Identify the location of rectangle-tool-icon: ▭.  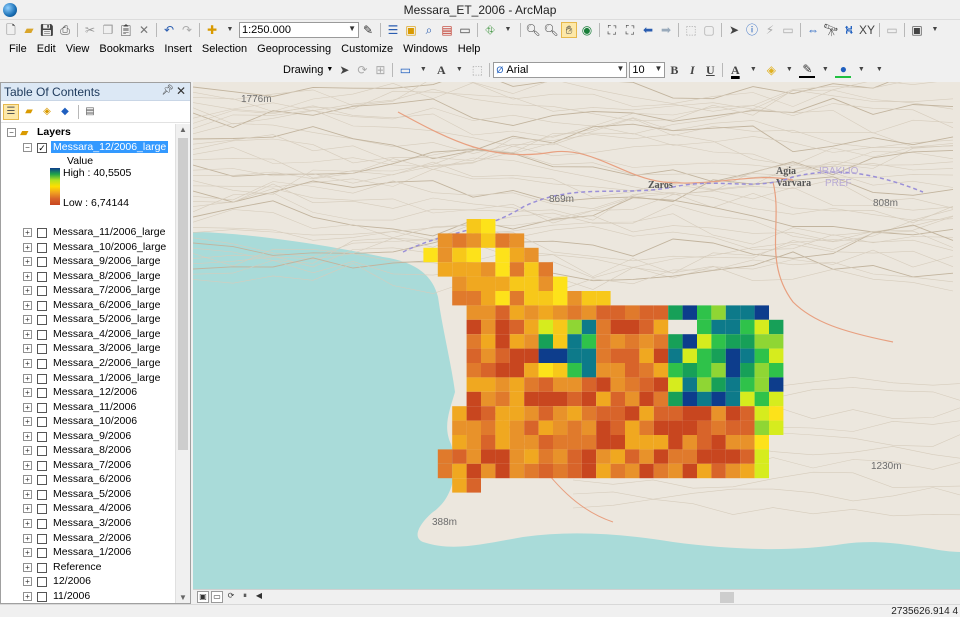
(405, 70).